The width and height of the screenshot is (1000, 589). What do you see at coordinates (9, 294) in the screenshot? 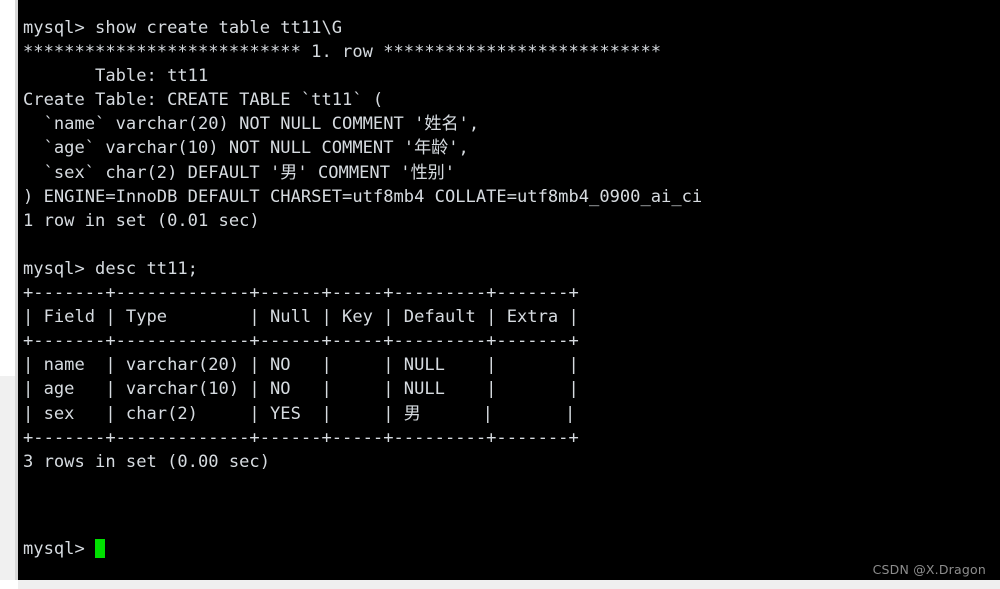
I see `left-gutter` at bounding box center [9, 294].